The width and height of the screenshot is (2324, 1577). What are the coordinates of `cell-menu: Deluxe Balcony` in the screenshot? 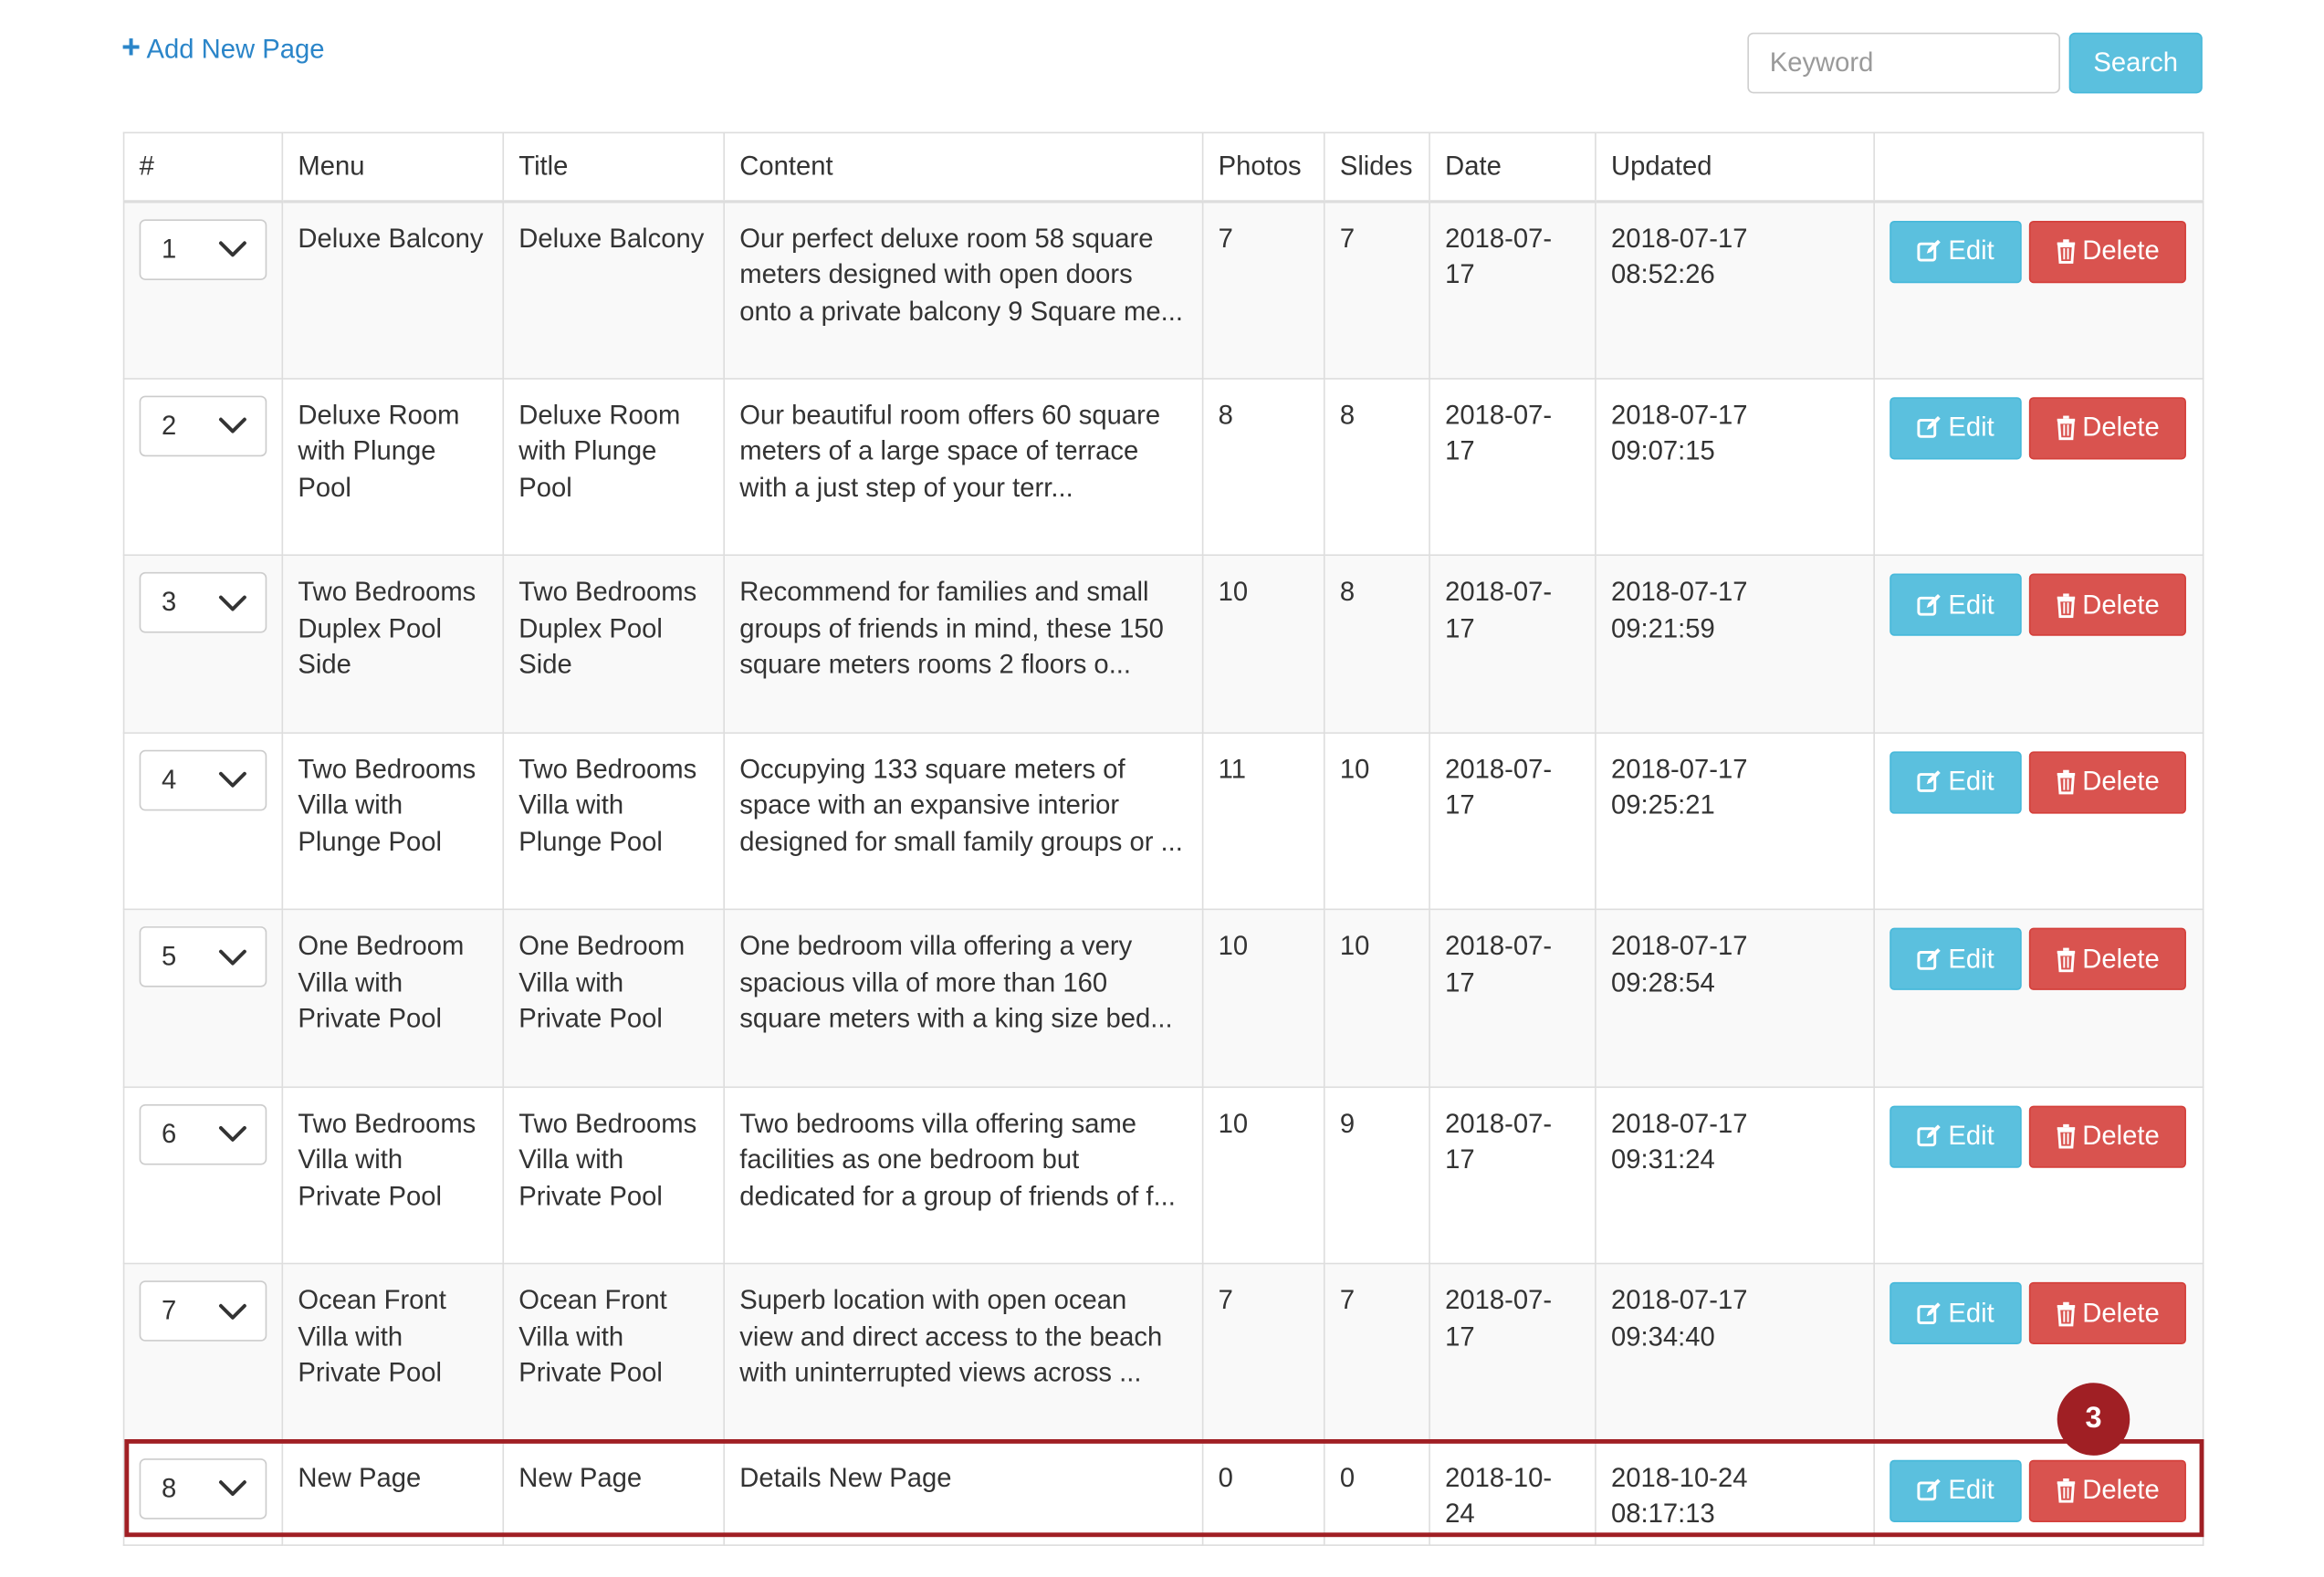 It's located at (393, 289).